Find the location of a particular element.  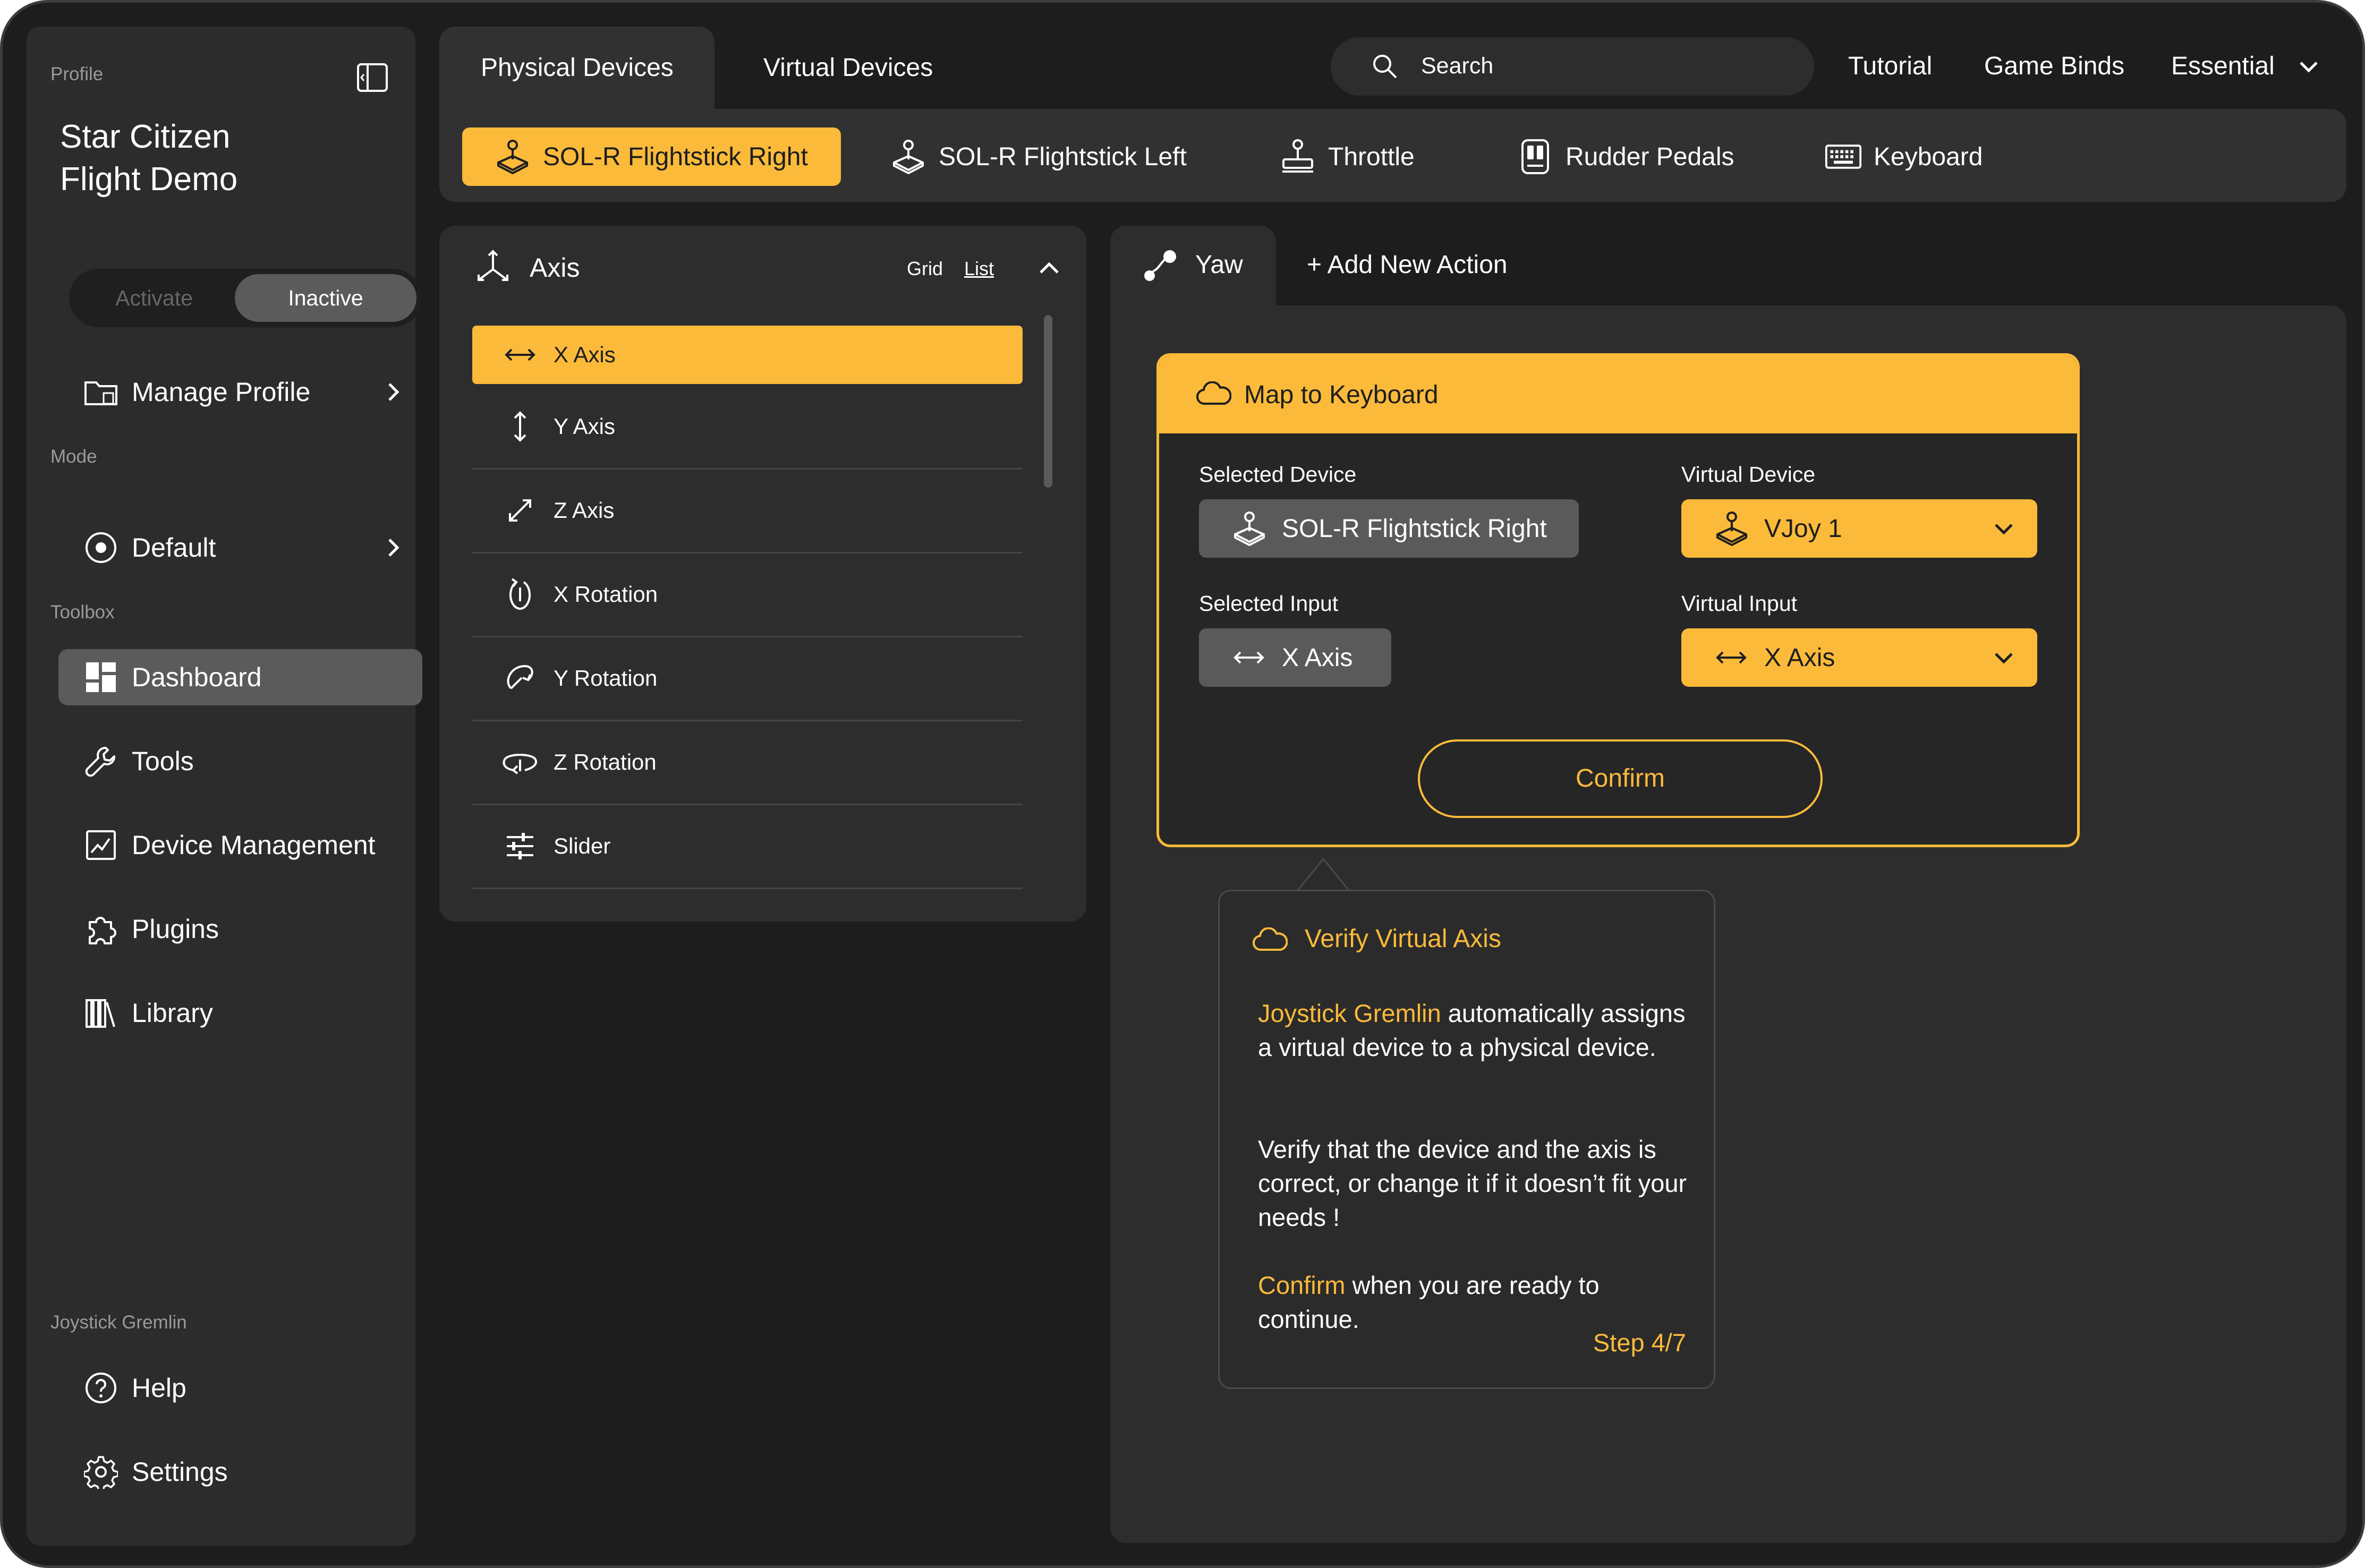

sidebar-item-label: Library is located at coordinates (172, 1013).